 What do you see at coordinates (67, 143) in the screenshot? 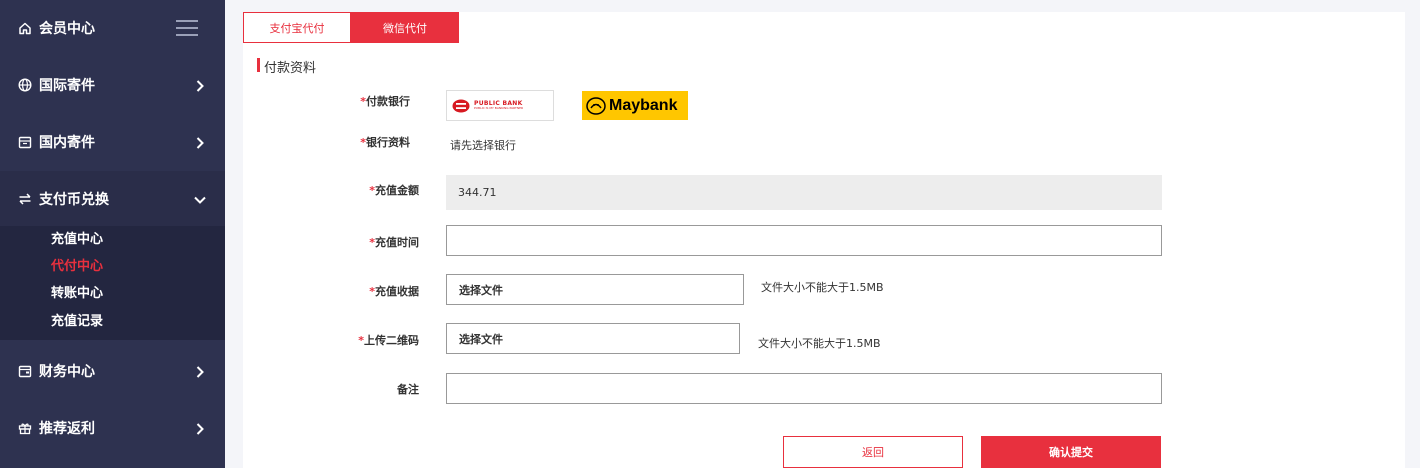
I see `sidebar-item-label: 国内寄件` at bounding box center [67, 143].